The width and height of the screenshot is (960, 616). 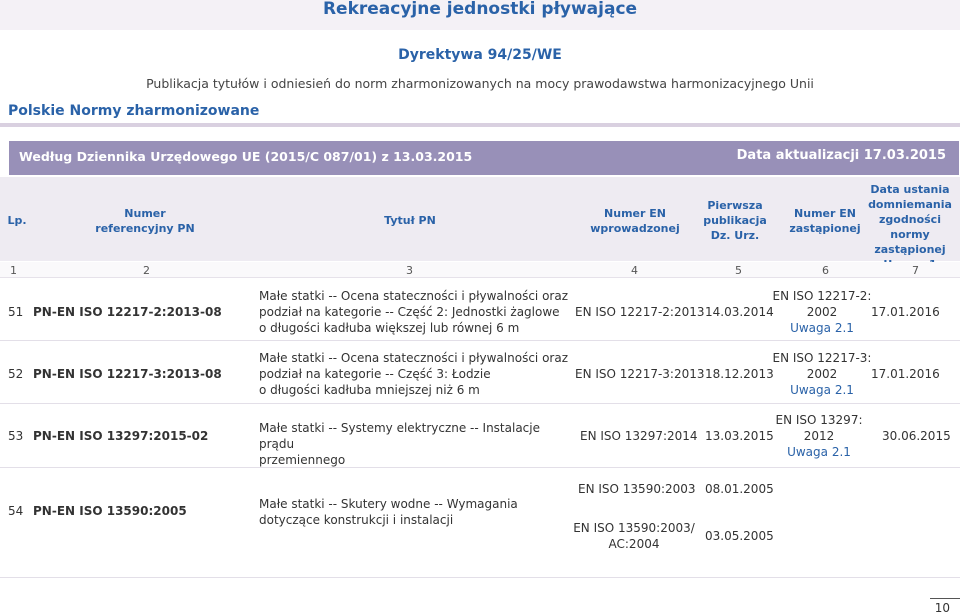 What do you see at coordinates (915, 270) in the screenshot?
I see `col-number: 7` at bounding box center [915, 270].